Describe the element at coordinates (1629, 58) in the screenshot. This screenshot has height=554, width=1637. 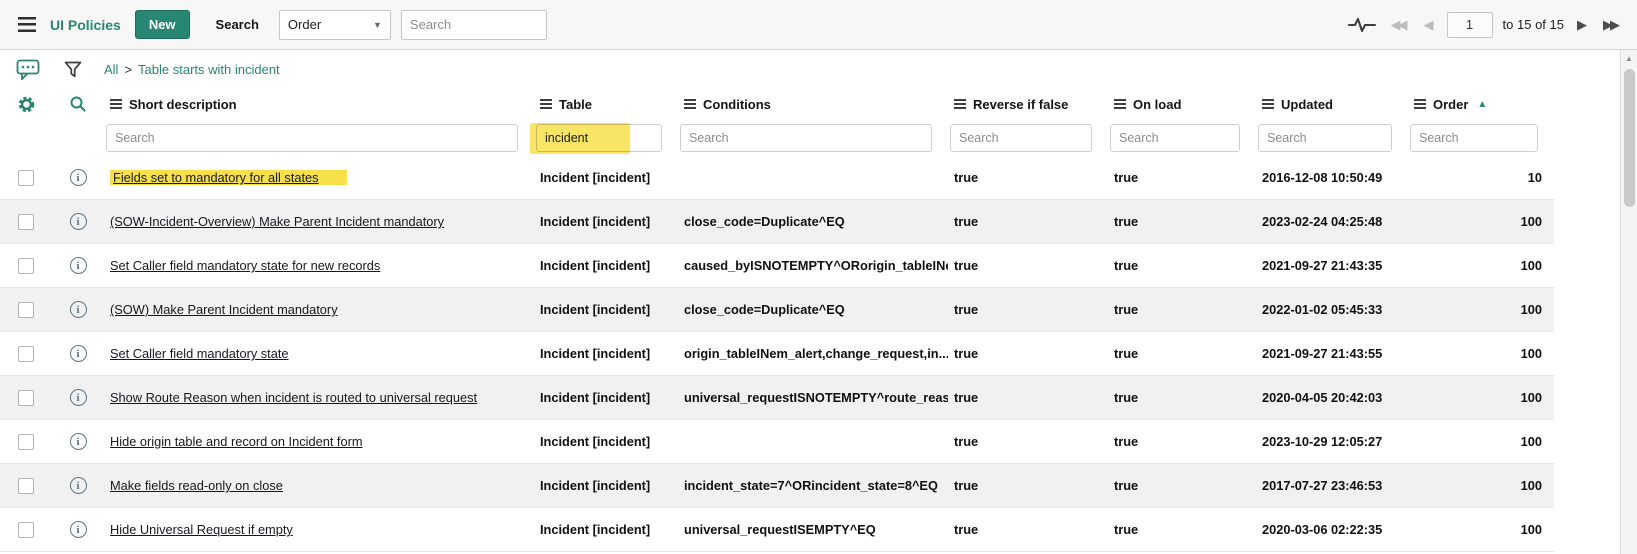
I see `scroll-up-button: ▲` at that location.